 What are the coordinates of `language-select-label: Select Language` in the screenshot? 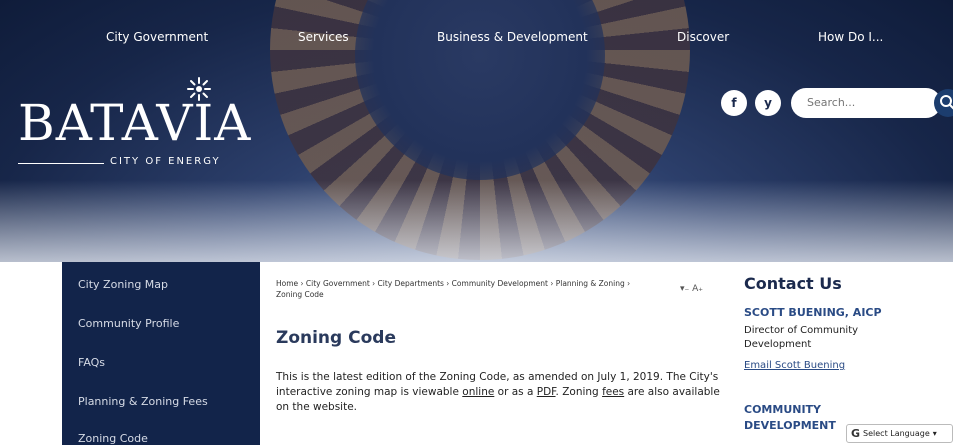 It's located at (896, 433).